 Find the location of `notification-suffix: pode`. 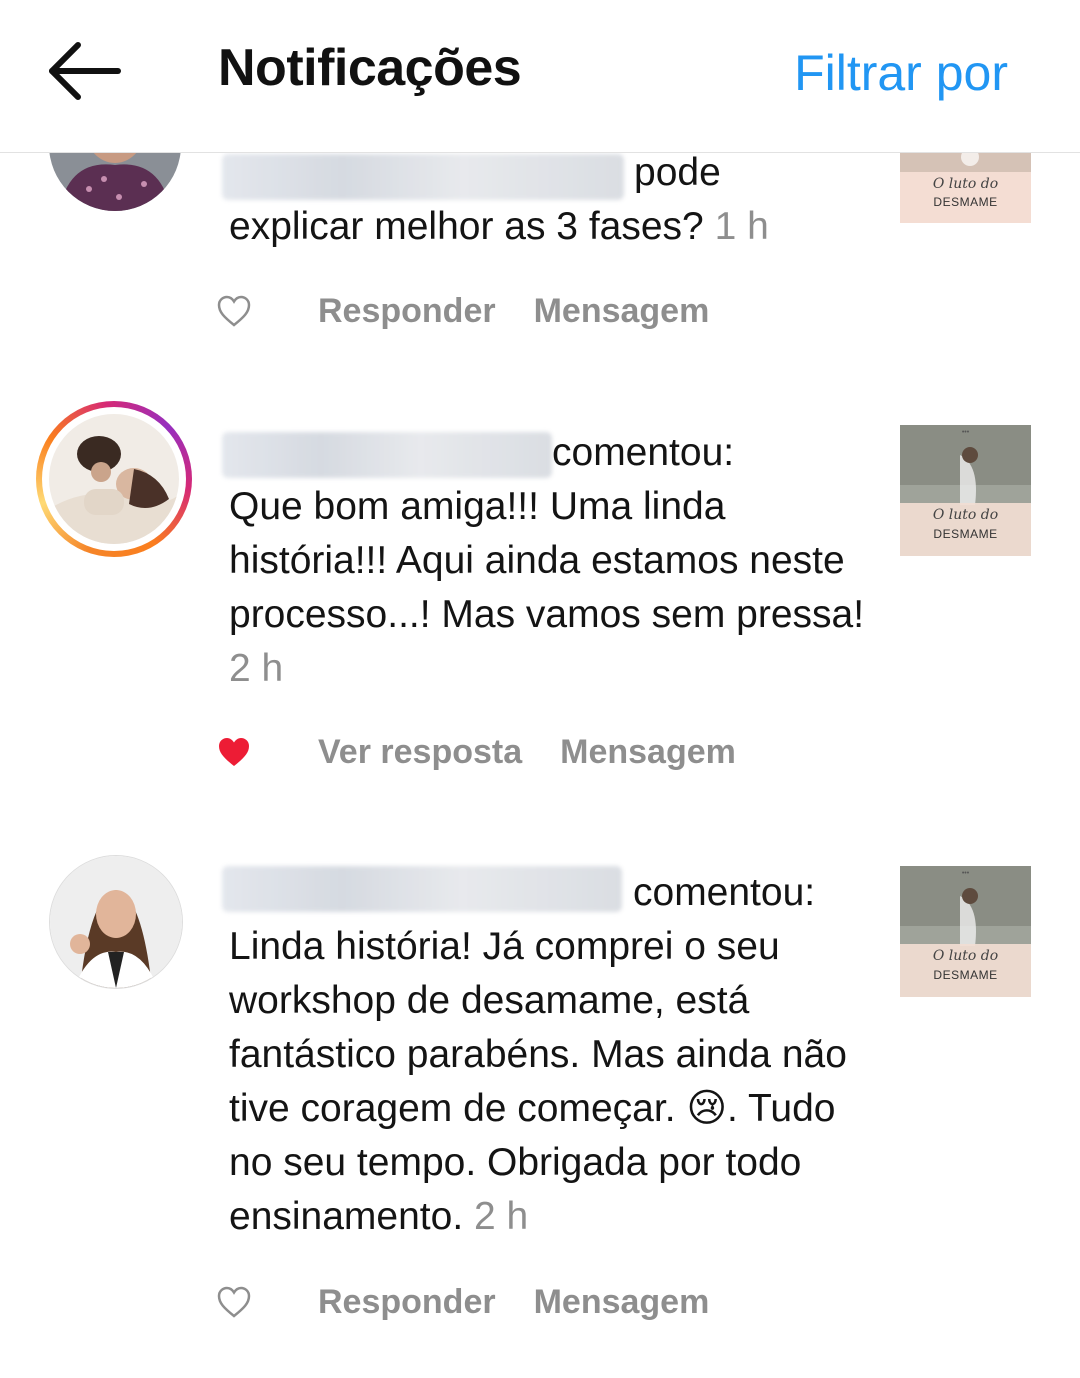

notification-suffix: pode is located at coordinates (677, 173).